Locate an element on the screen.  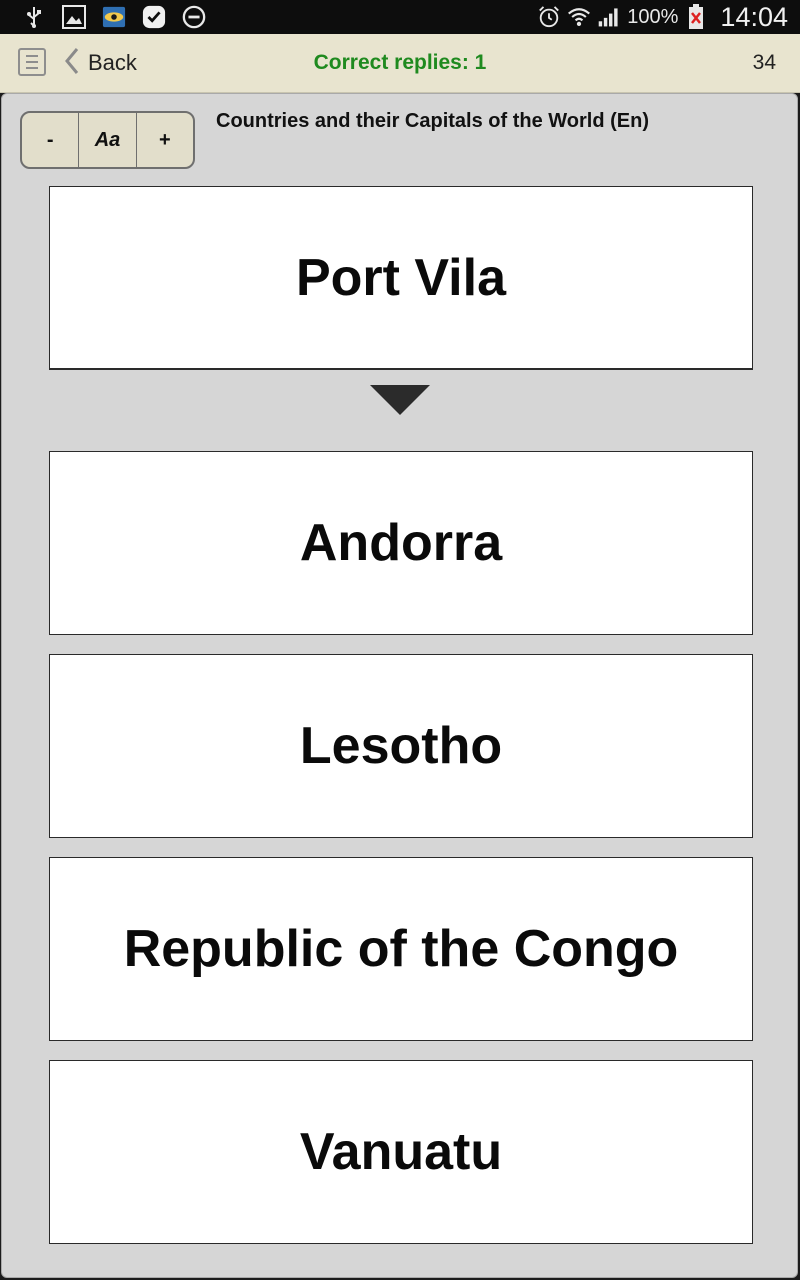
font-size-control: - Aa + is located at coordinates (107, 140).